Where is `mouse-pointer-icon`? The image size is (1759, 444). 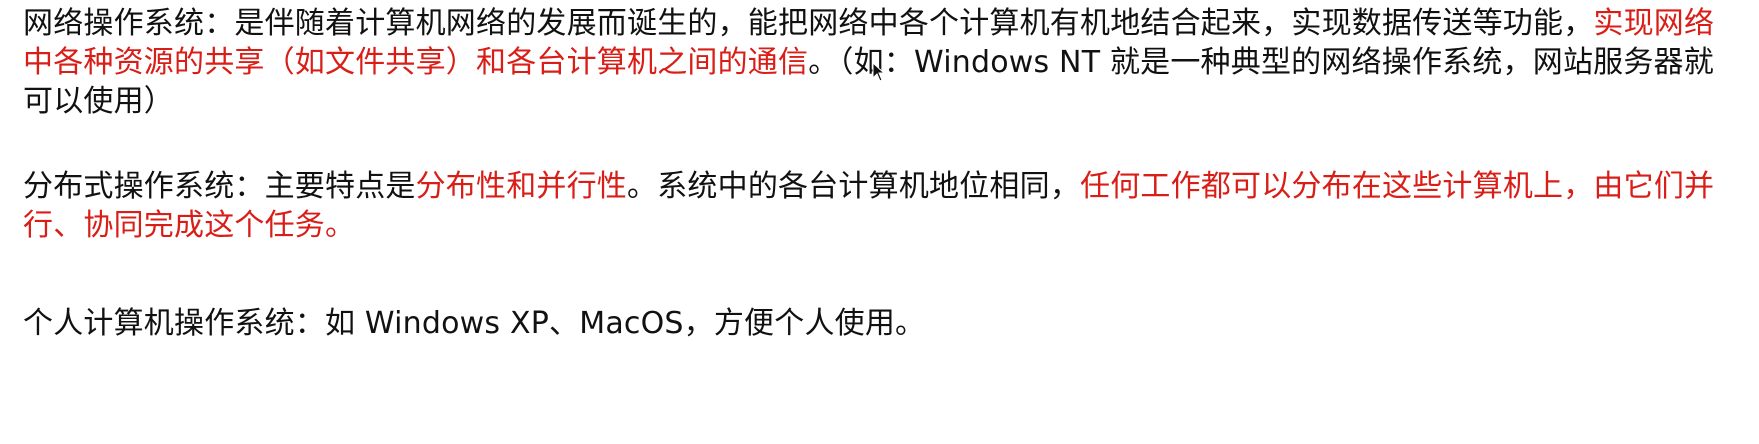
mouse-pointer-icon is located at coordinates (879, 72).